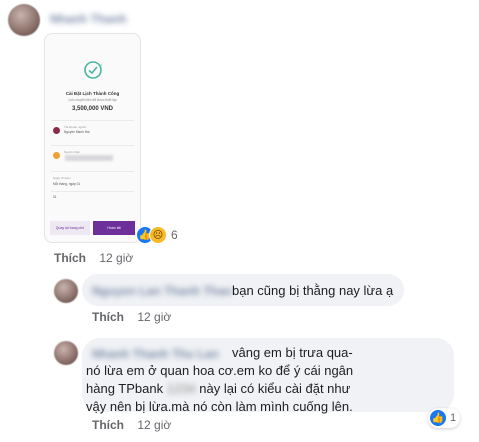 Image resolution: width=479 pixels, height=442 pixels. I want to click on comment-1-like-button: Thích, so click(108, 317).